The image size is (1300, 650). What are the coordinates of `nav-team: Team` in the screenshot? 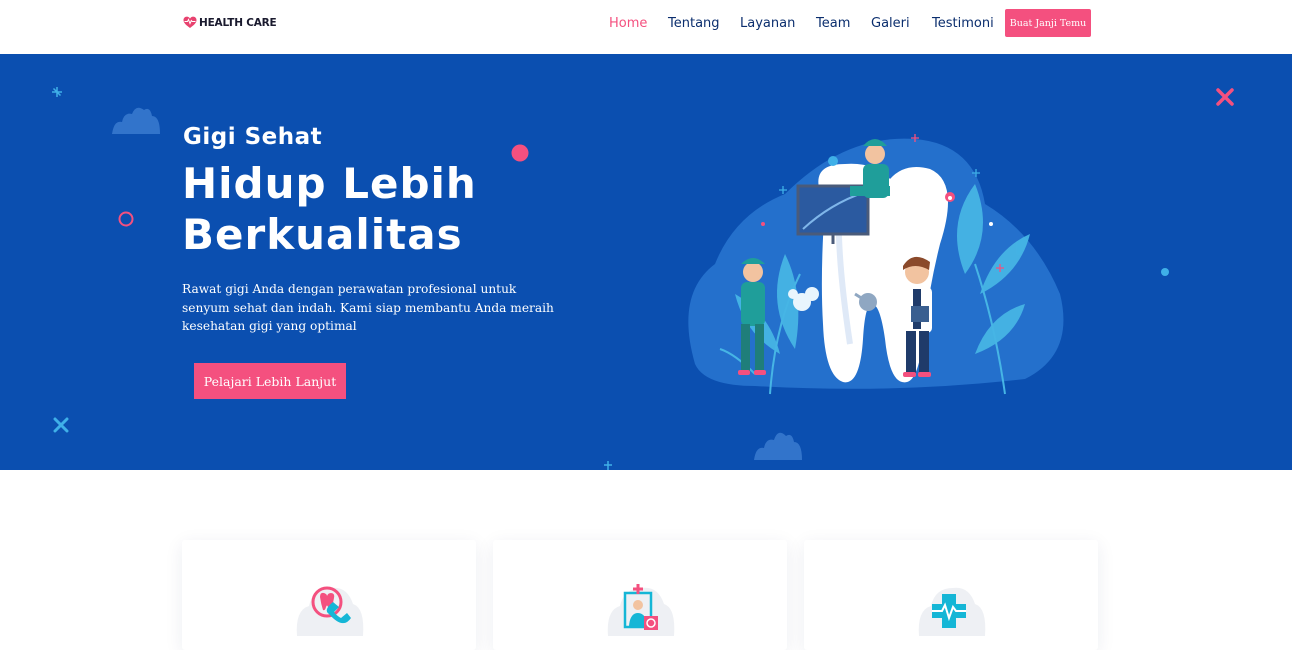 It's located at (833, 23).